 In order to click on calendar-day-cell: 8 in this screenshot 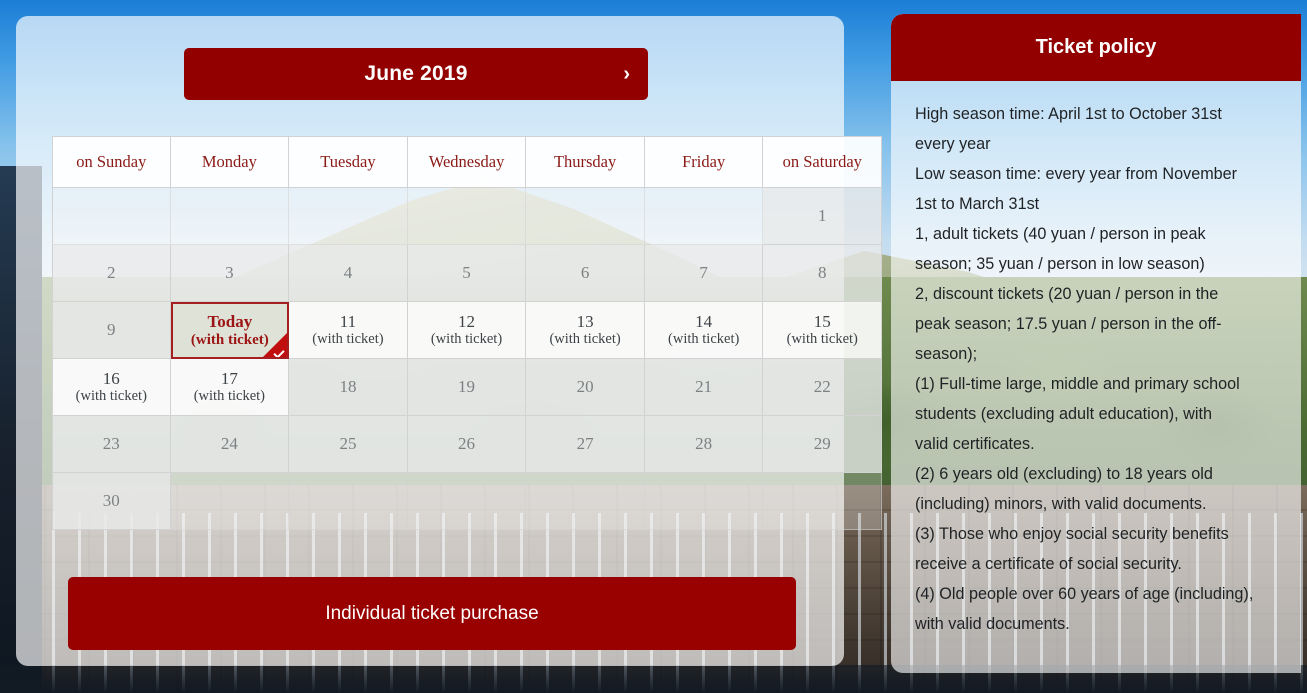, I will do `click(823, 273)`.